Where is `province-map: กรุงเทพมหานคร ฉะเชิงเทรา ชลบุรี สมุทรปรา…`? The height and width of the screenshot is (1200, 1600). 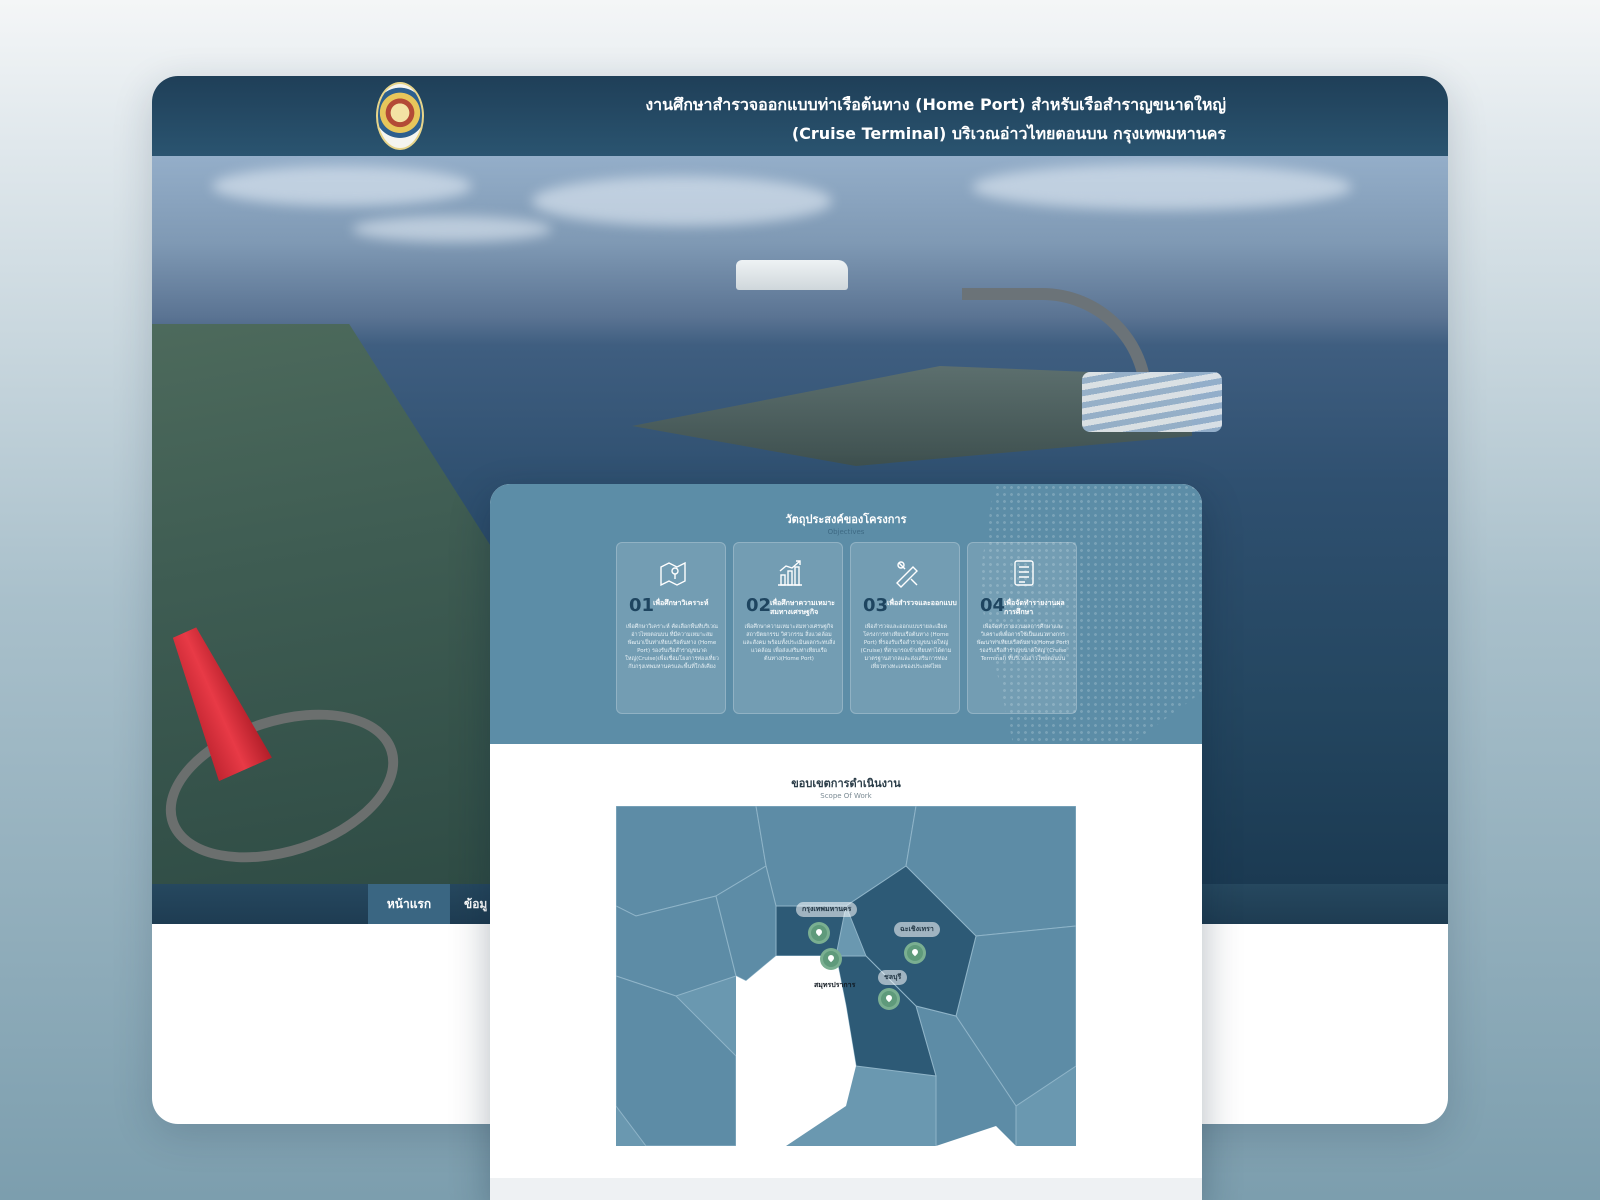
province-map: กรุงเทพมหานคร ฉะเชิงเทรา ชลบุรี สมุทรปรา… is located at coordinates (846, 976).